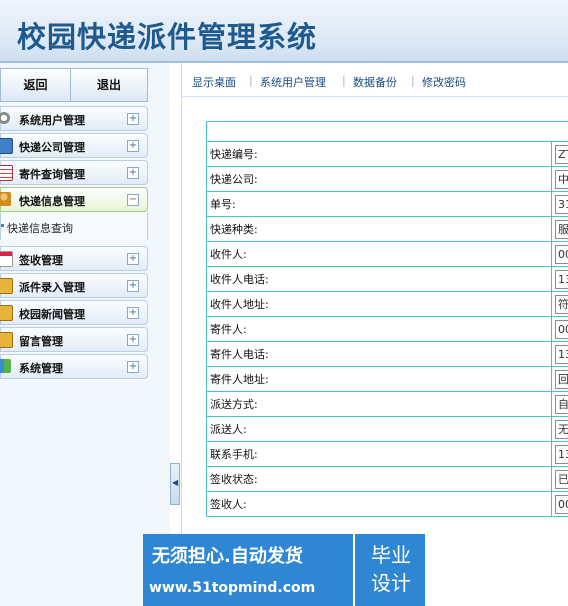 The width and height of the screenshot is (568, 606). Describe the element at coordinates (214, 82) in the screenshot. I see `tab-show-desktop: 显示桌面` at that location.